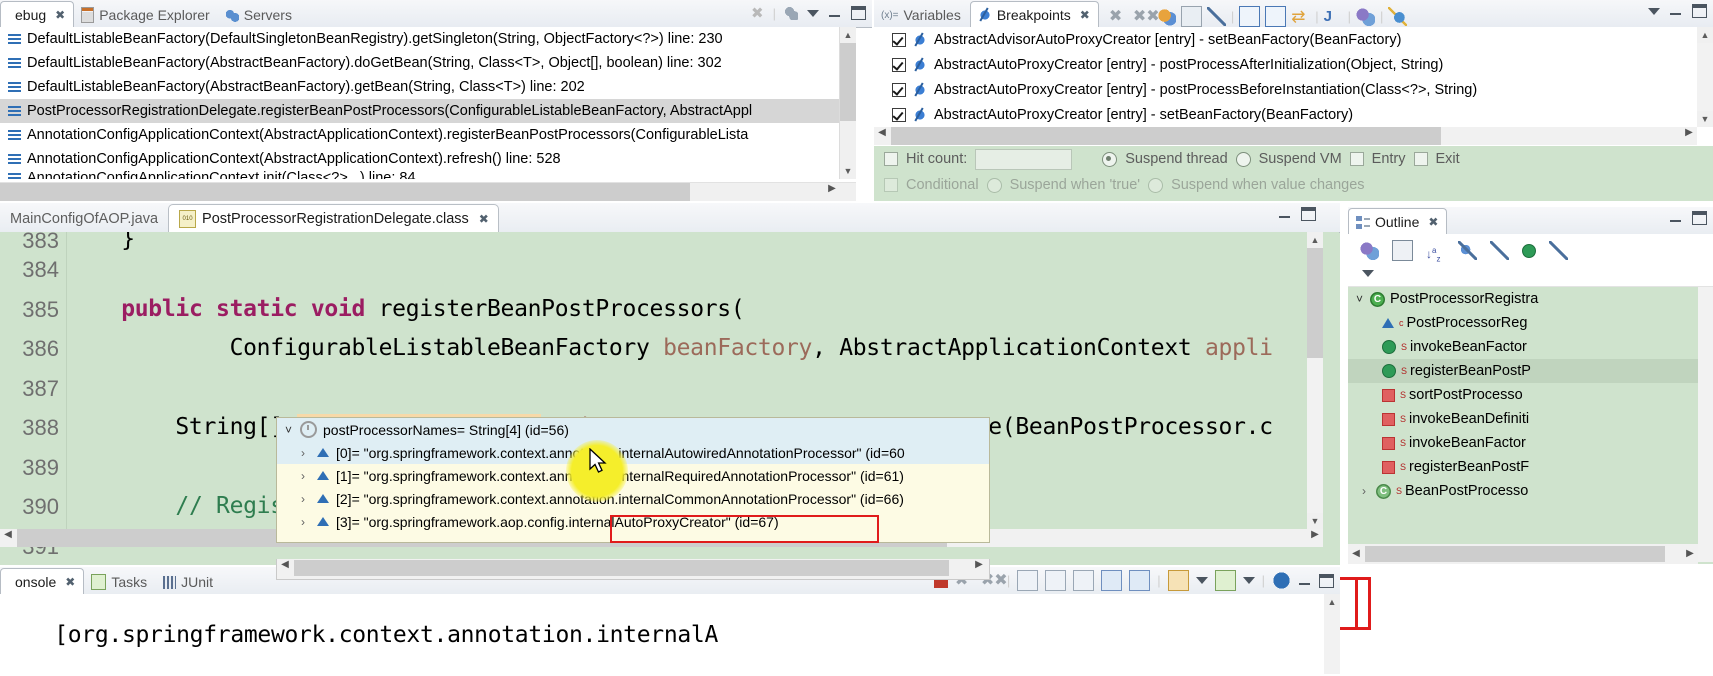 Image resolution: width=1713 pixels, height=676 pixels. What do you see at coordinates (1201, 580) in the screenshot?
I see `console-menu-icon` at bounding box center [1201, 580].